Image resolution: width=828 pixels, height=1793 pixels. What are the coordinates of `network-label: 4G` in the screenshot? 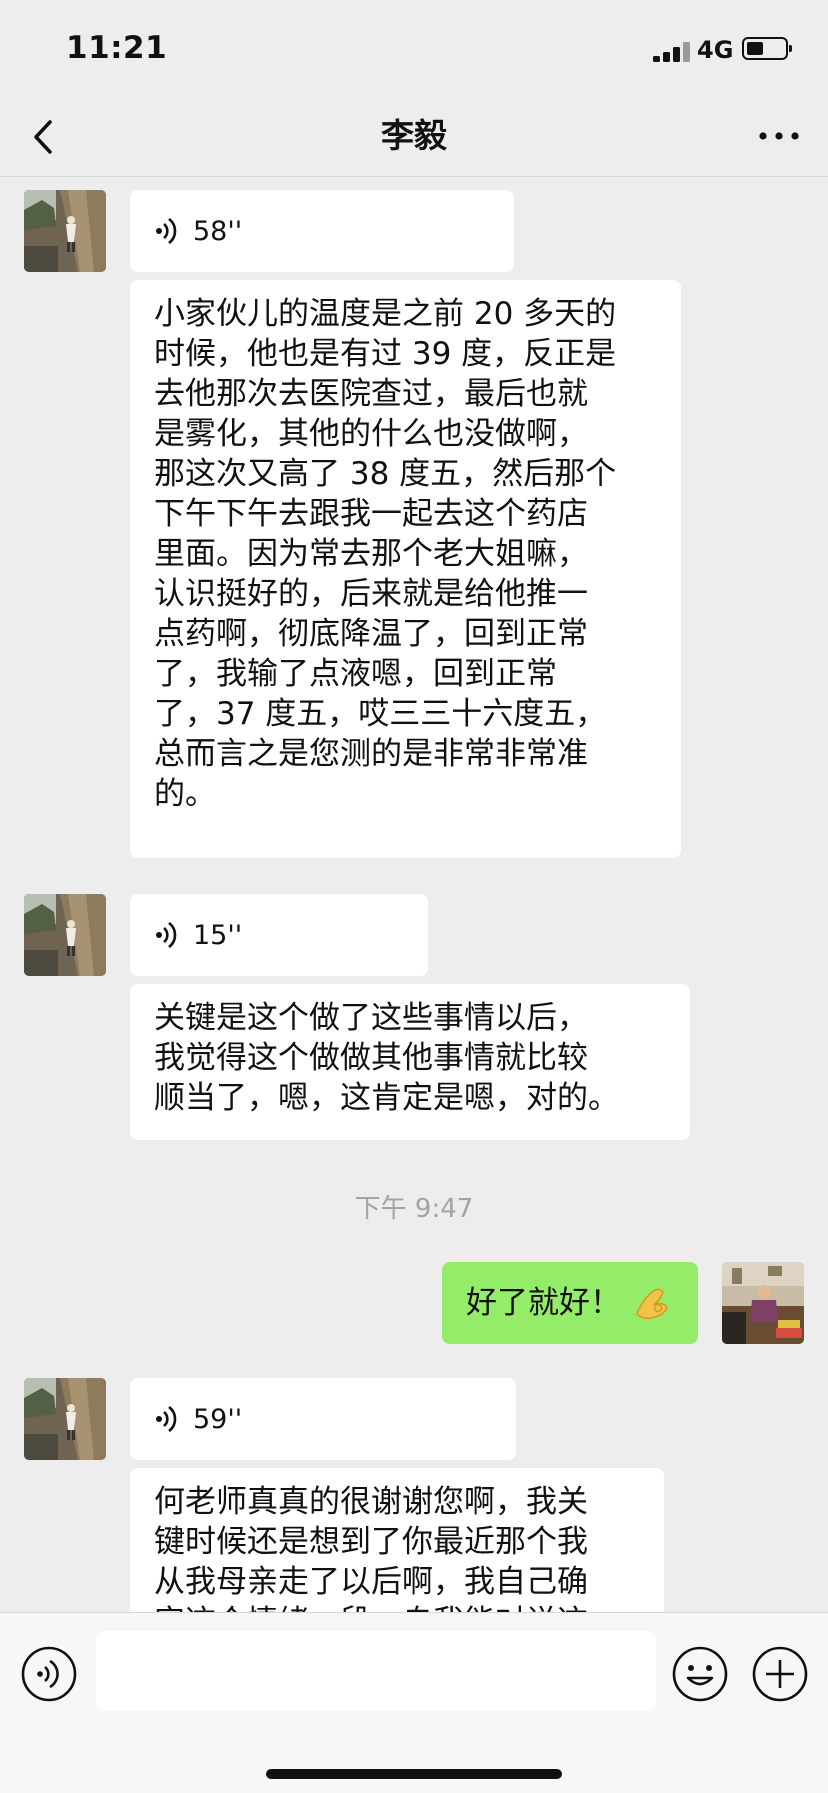 It's located at (715, 50).